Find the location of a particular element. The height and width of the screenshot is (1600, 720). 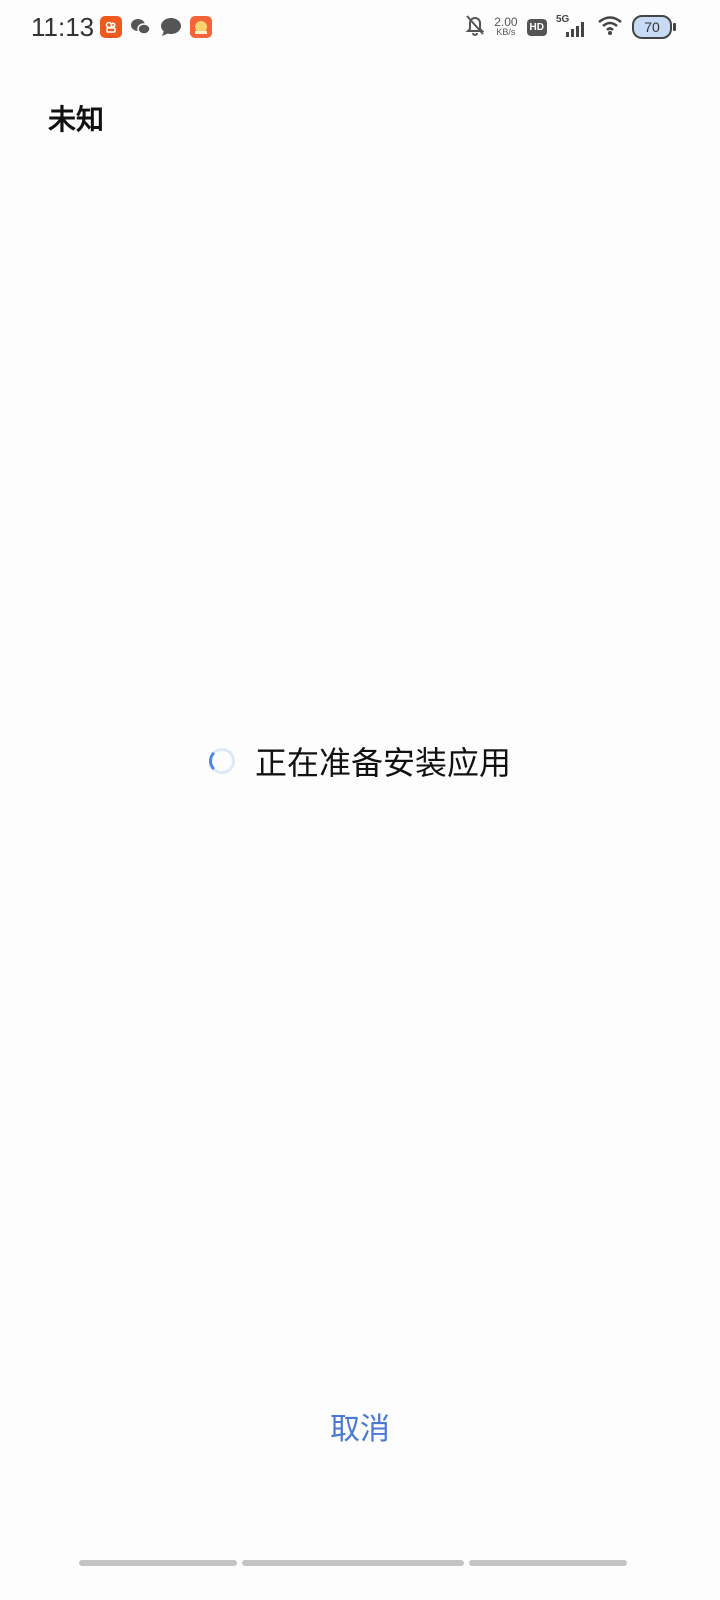

wifi-icon is located at coordinates (610, 27).